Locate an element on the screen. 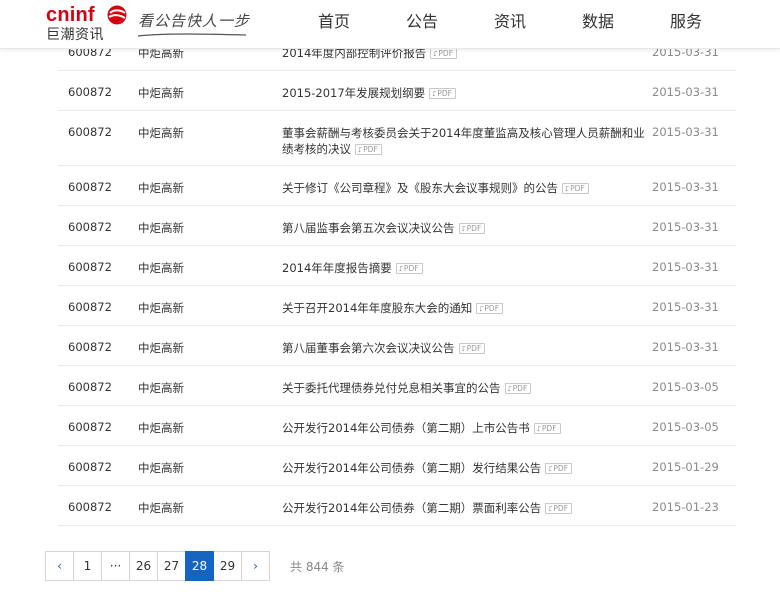 This screenshot has height=595, width=780. announcement-title-cell: 关于修订《公司章程》及《股东大会议事规则》的公告 ⮦PDF is located at coordinates (467, 181).